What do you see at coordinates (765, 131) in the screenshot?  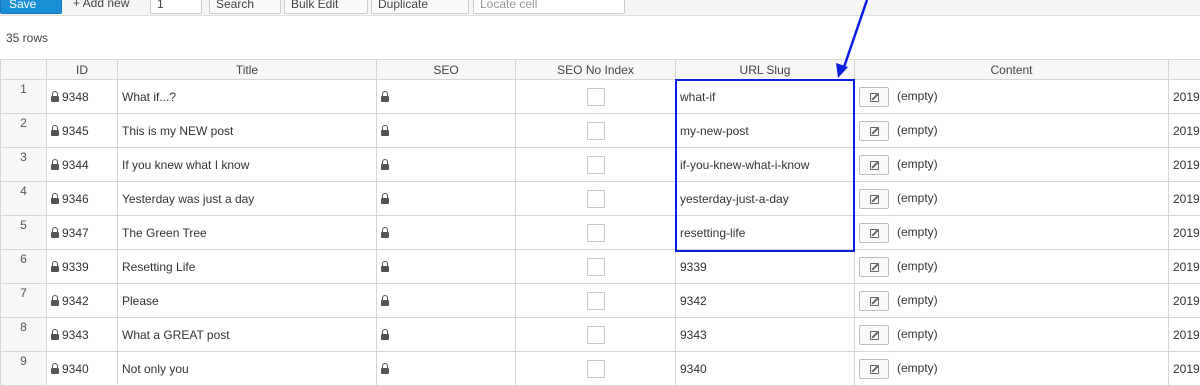 I see `url-slug-cell: my-new-post` at bounding box center [765, 131].